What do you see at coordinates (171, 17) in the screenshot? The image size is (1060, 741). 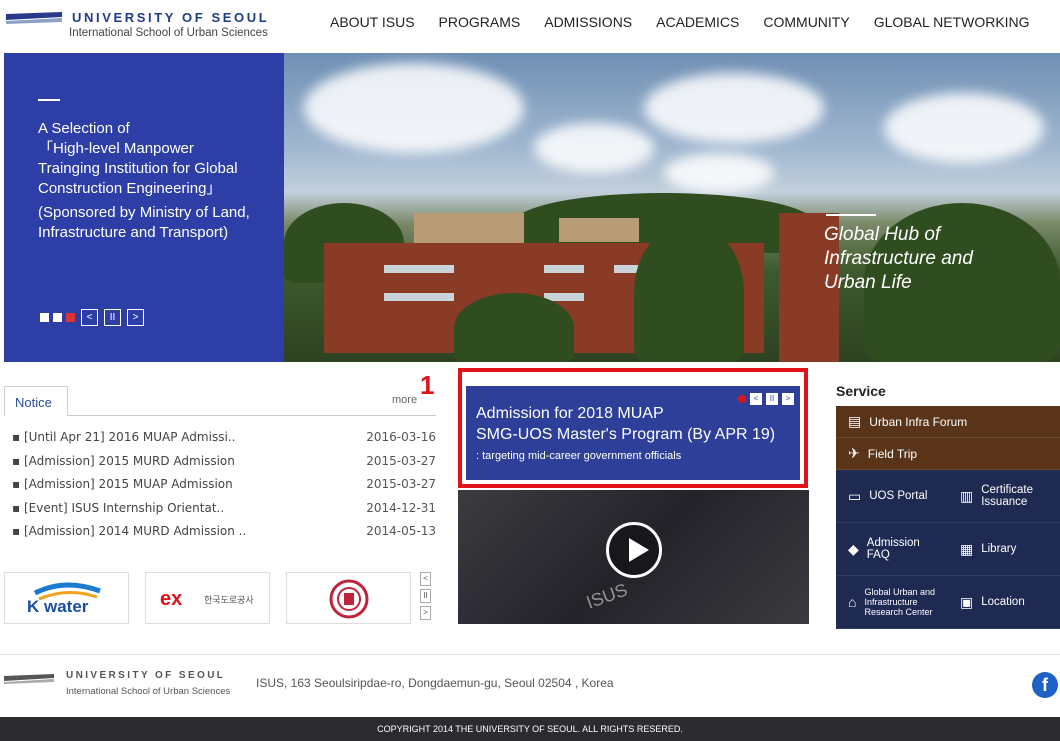 I see `logo-title: UNIVERSITY OF SEOUL` at bounding box center [171, 17].